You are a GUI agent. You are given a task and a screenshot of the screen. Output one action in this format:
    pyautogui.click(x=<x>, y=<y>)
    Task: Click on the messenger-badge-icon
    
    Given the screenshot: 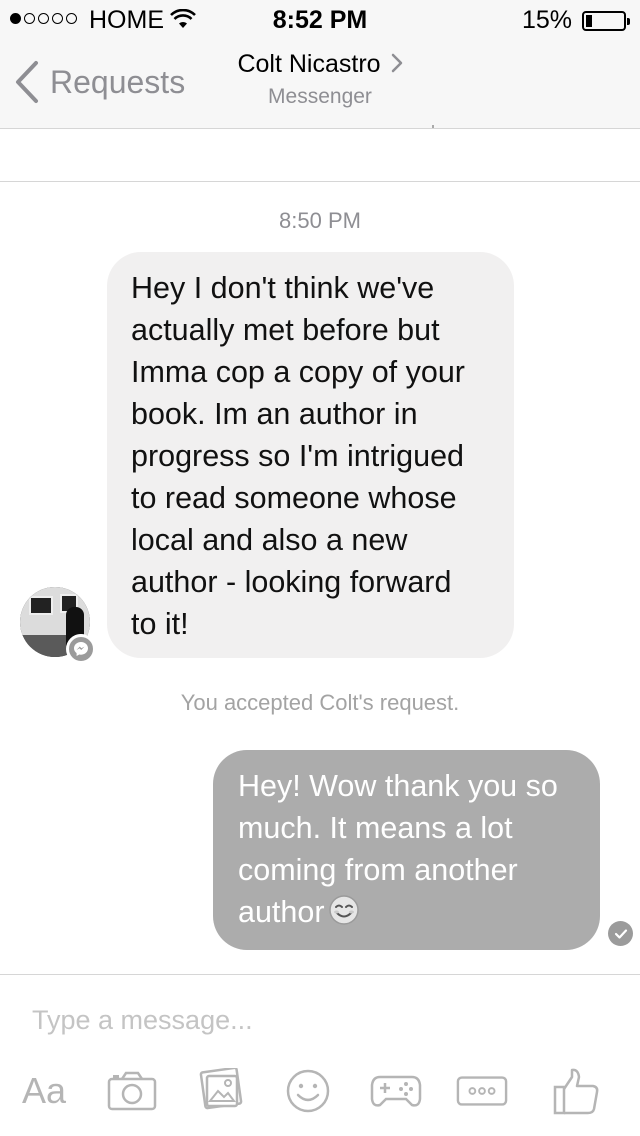 What is the action you would take?
    pyautogui.click(x=81, y=649)
    